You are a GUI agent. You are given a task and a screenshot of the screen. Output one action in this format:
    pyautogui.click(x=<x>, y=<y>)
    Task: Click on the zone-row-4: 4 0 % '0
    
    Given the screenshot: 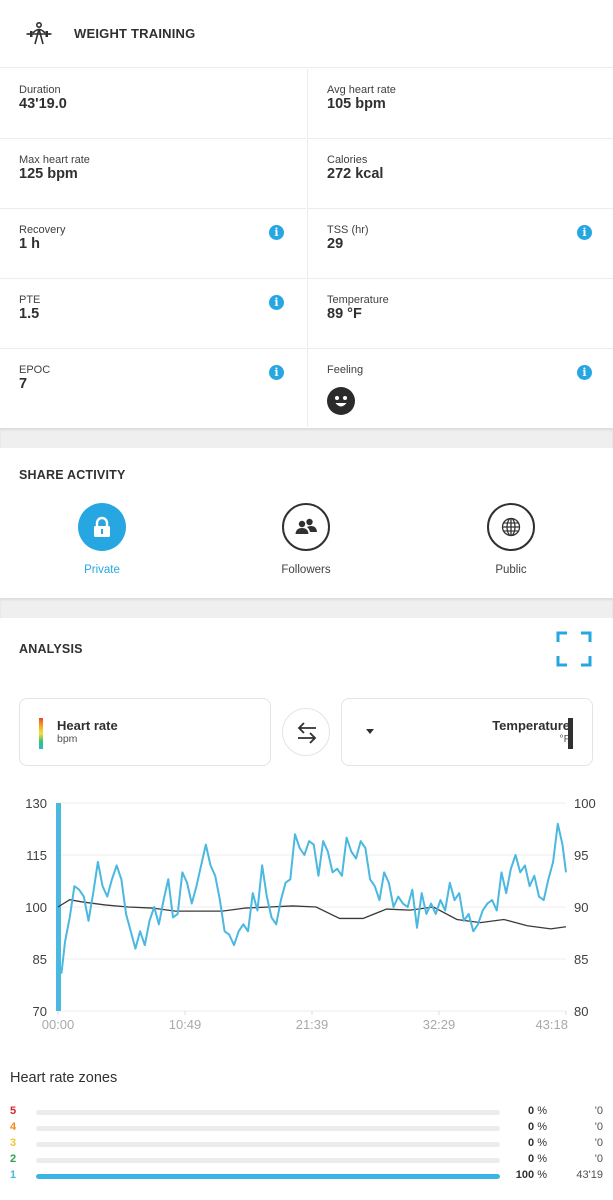 What is the action you would take?
    pyautogui.click(x=306, y=1128)
    